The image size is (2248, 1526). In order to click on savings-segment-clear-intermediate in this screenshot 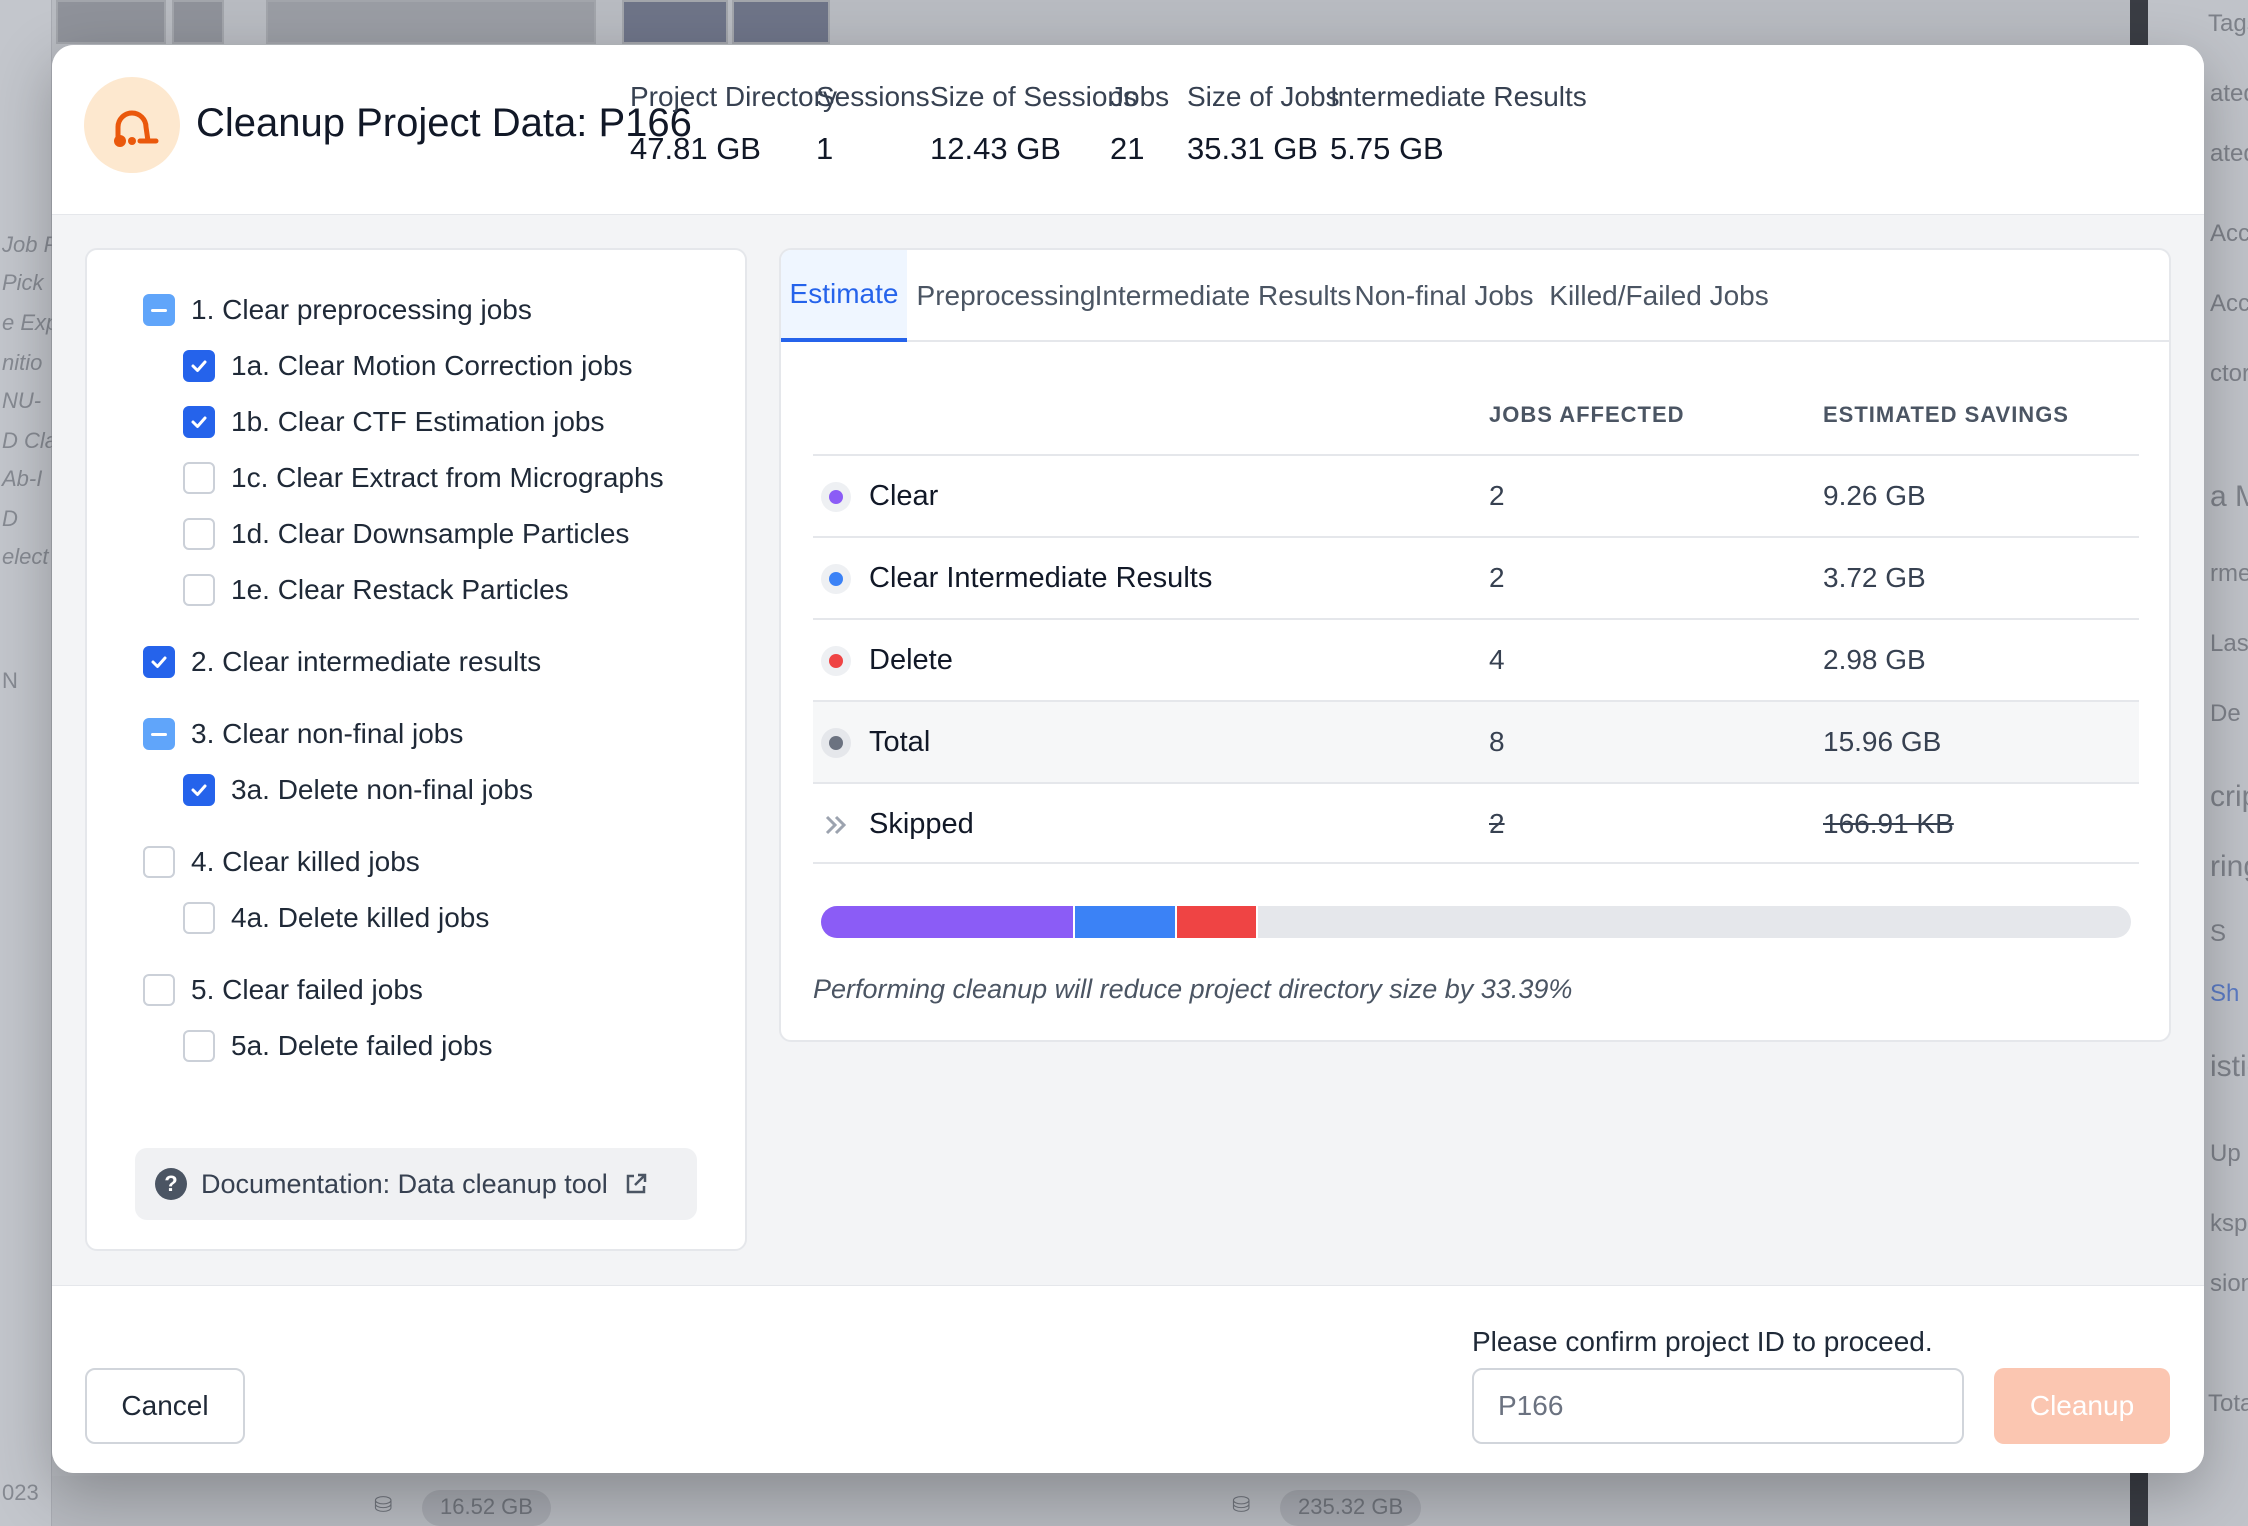, I will do `click(1125, 922)`.